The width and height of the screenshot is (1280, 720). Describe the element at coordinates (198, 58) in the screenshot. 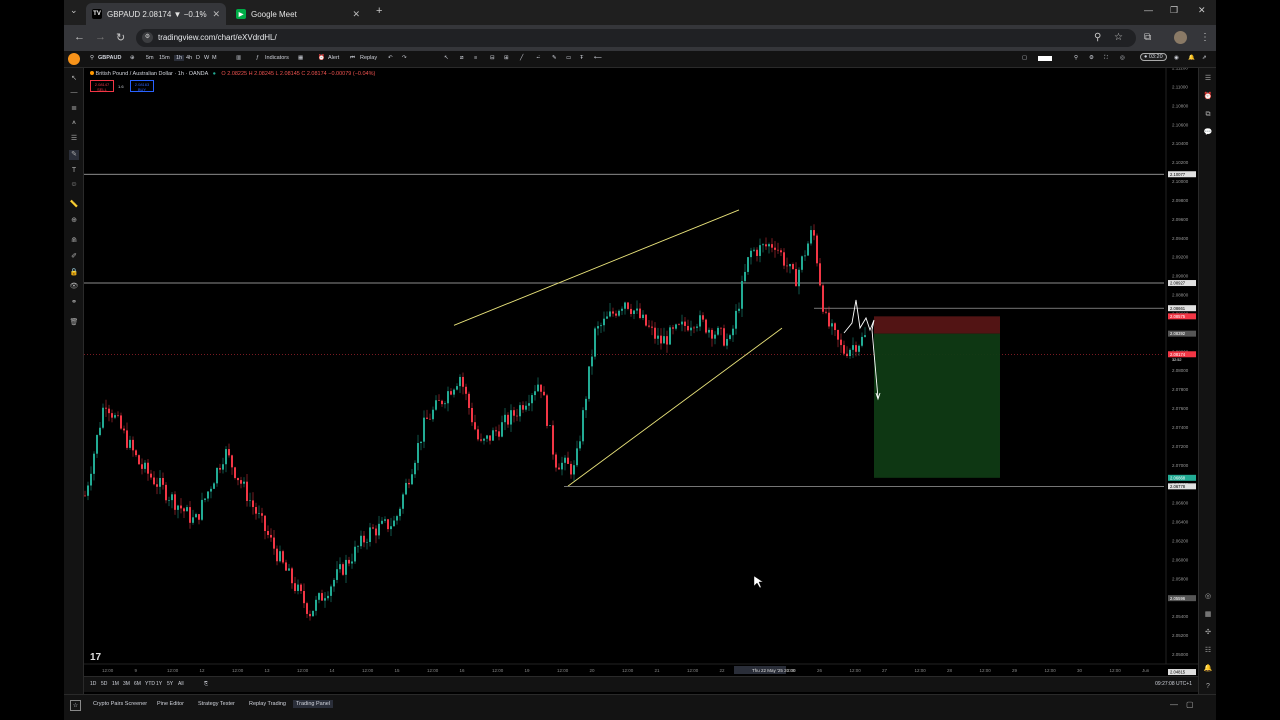

I see `interval-d: D` at that location.